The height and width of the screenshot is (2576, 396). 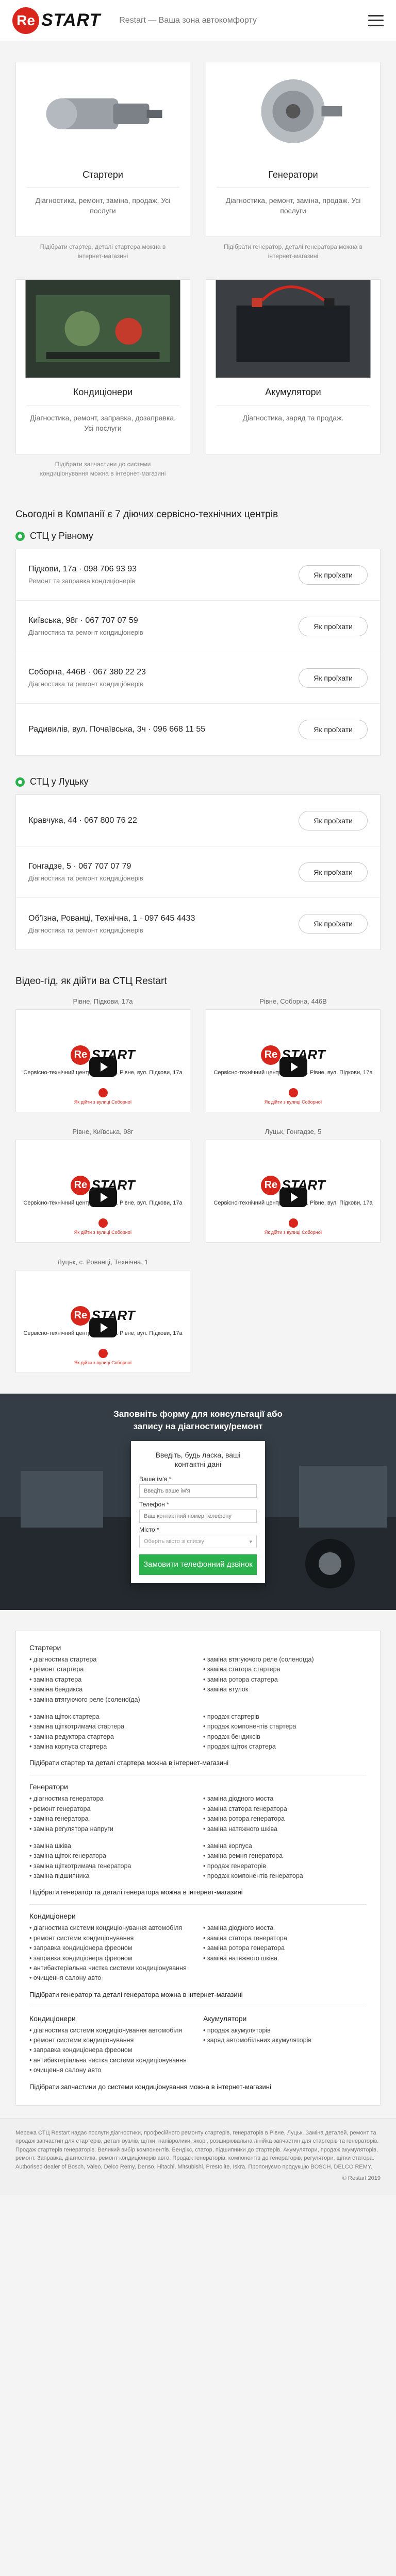 What do you see at coordinates (285, 1876) in the screenshot?
I see `list-item: продаж компонентів генератора` at bounding box center [285, 1876].